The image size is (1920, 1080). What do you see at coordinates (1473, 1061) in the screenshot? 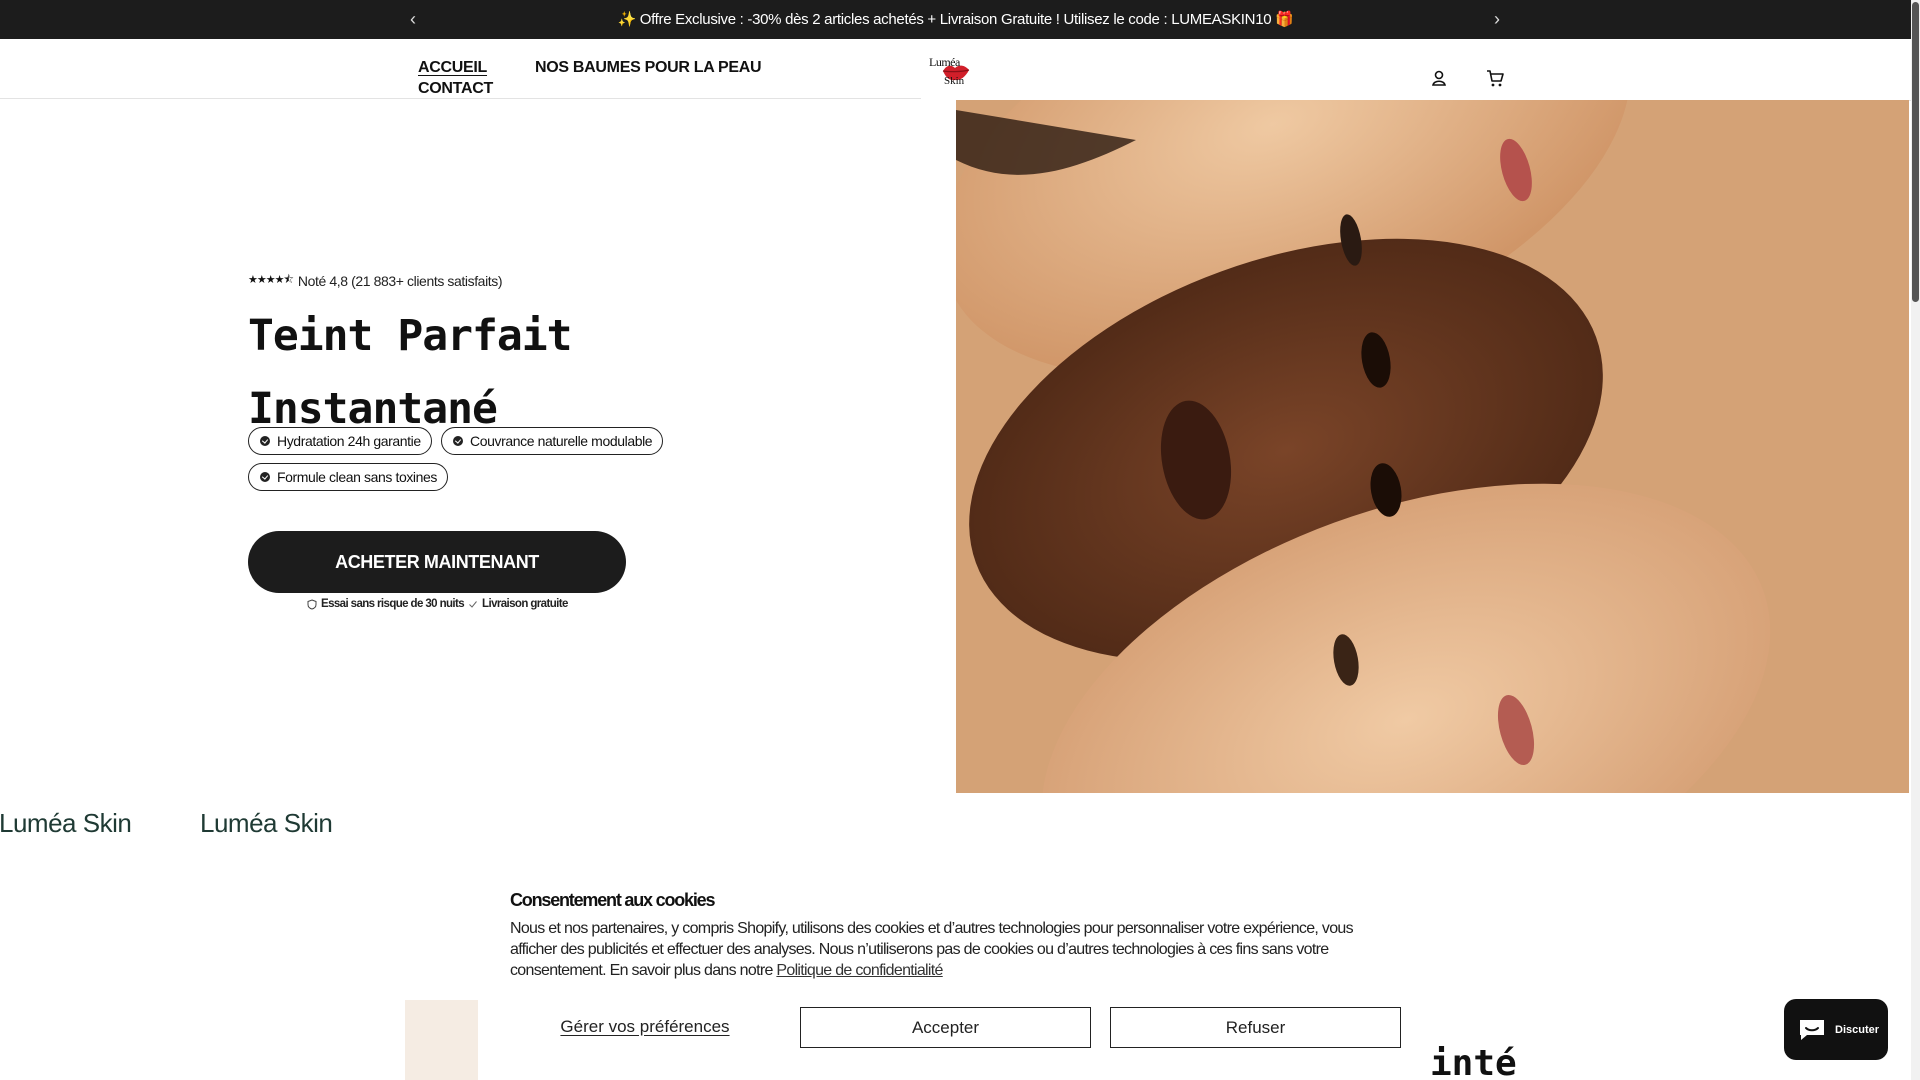
I see `section-heading-partial: inté` at bounding box center [1473, 1061].